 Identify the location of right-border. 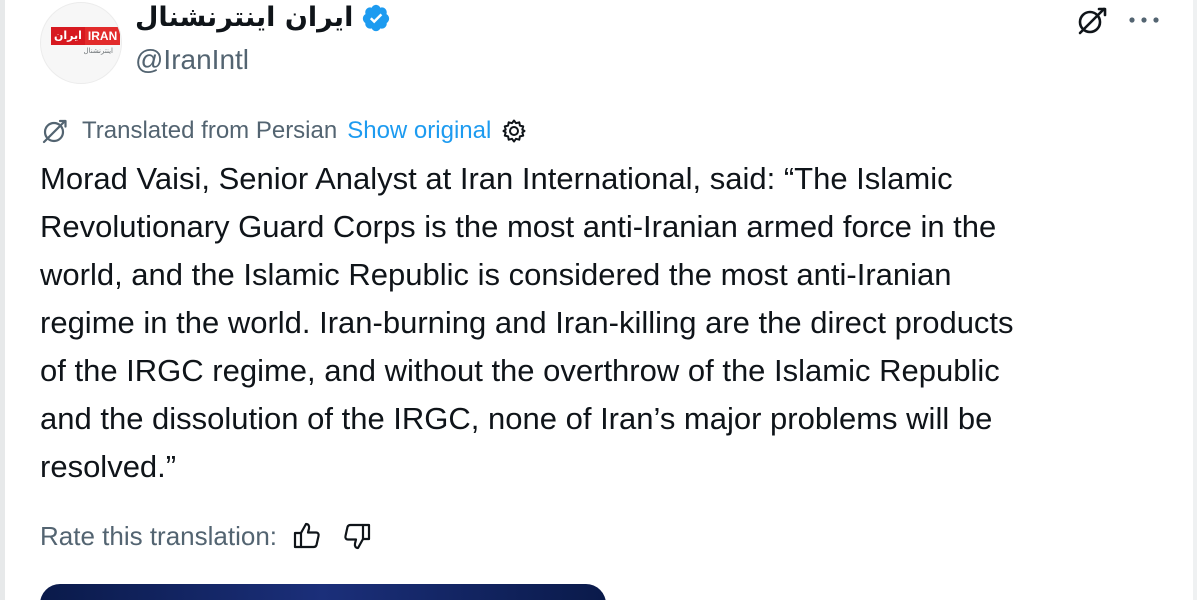
(1195, 300).